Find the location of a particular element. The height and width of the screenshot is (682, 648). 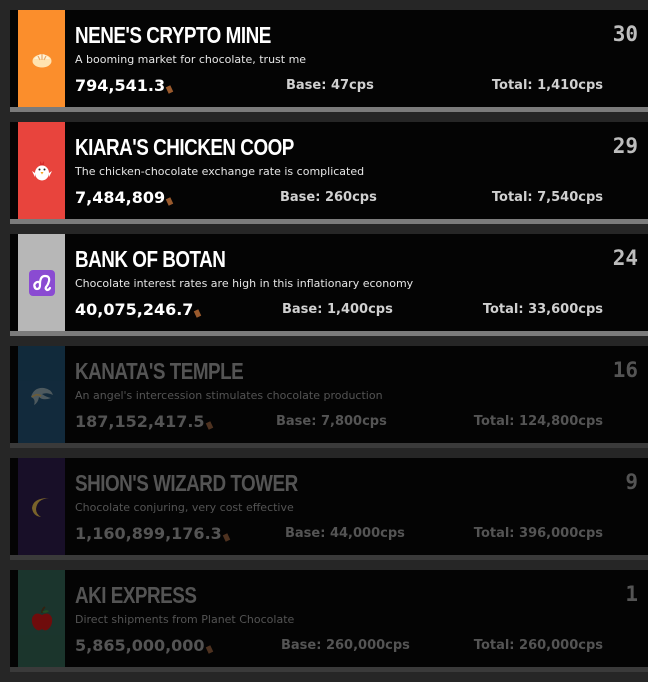

building-amount: 1,160,899,176.3 is located at coordinates (153, 533).